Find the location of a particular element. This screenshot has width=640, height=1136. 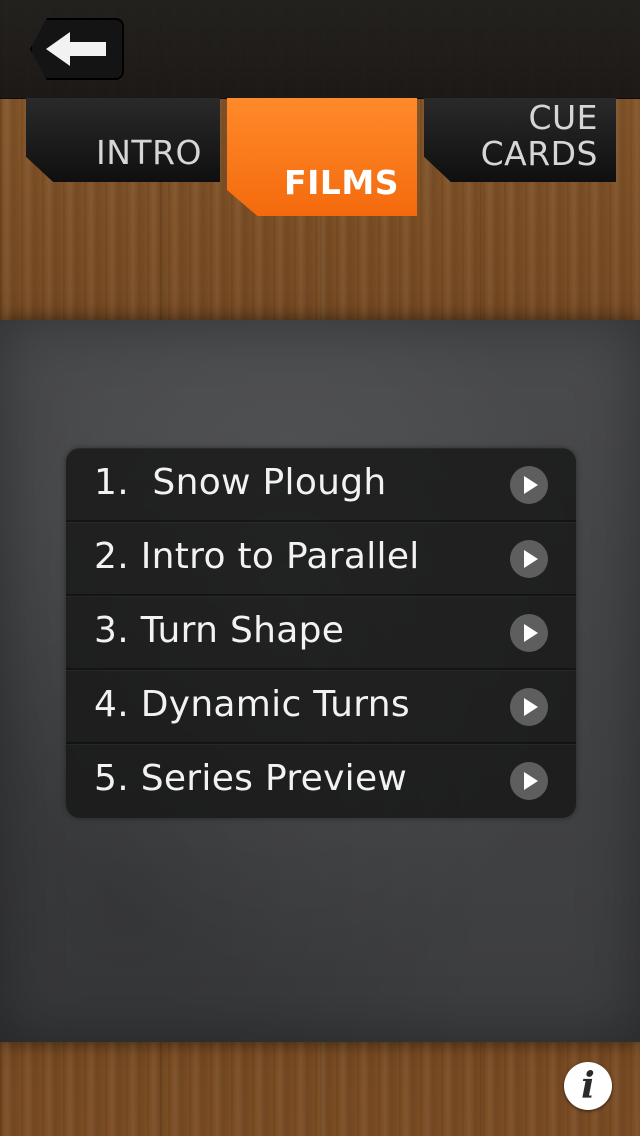

info-label: i is located at coordinates (588, 1086).